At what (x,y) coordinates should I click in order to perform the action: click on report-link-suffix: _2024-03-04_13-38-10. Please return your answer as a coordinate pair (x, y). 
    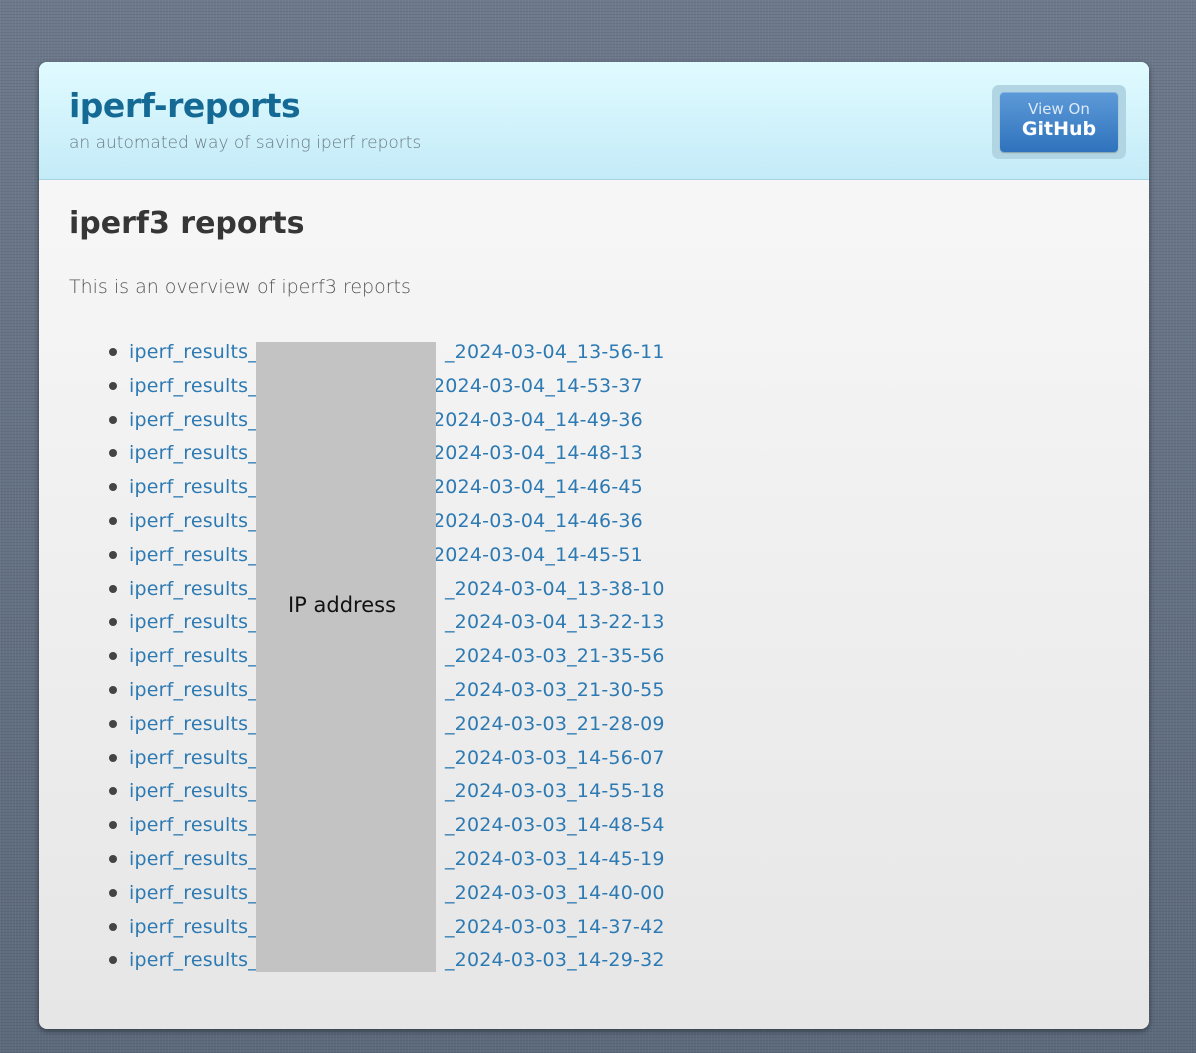
    Looking at the image, I should click on (554, 588).